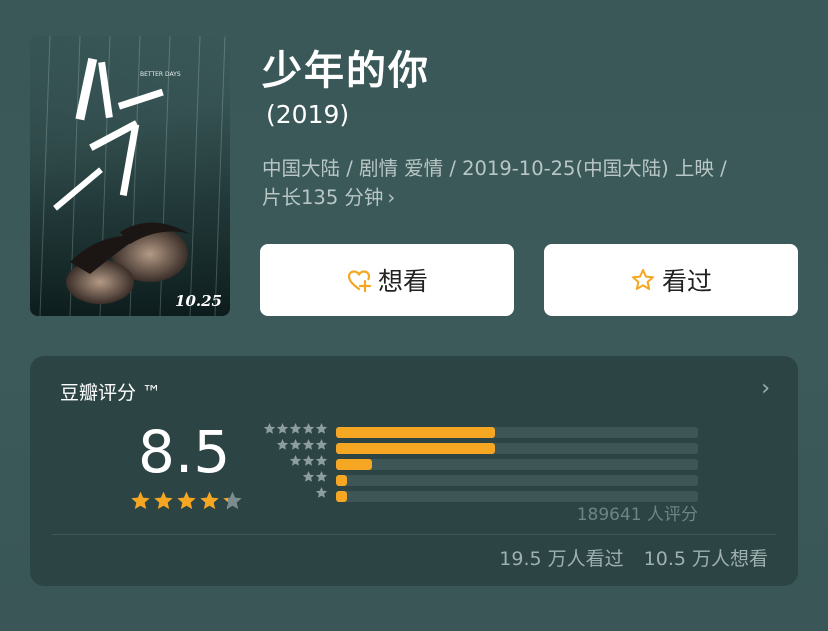 Image resolution: width=828 pixels, height=631 pixels. I want to click on rating-stars, so click(186, 502).